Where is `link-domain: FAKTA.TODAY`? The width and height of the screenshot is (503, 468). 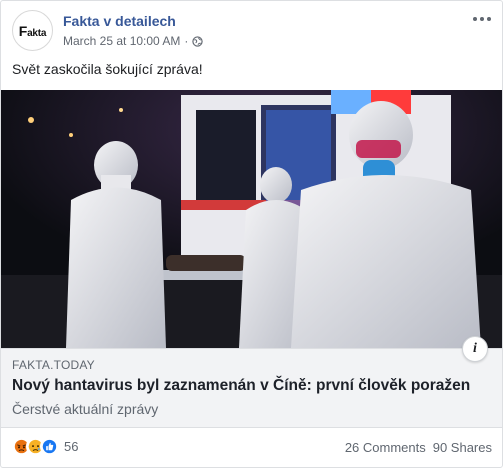 link-domain: FAKTA.TODAY is located at coordinates (53, 365).